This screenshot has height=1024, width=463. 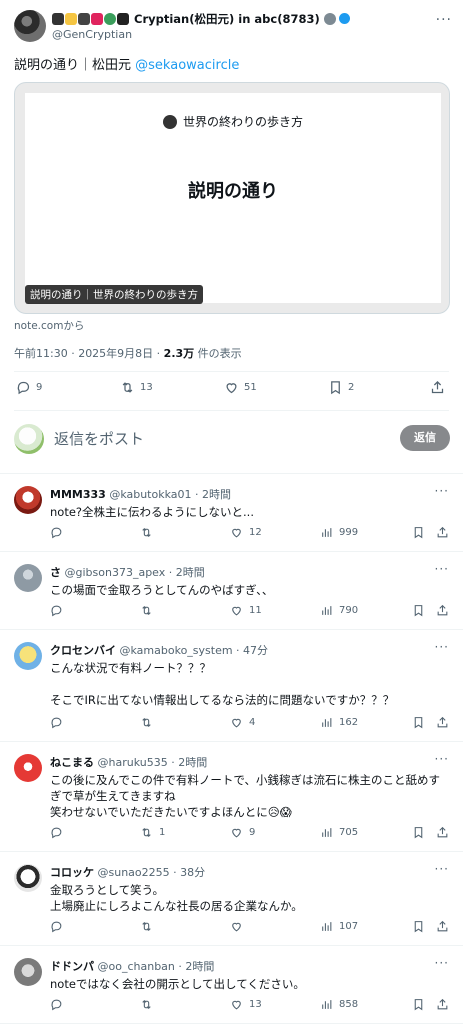 What do you see at coordinates (156, 966) in the screenshot?
I see `reply-meta: @oo_chanban · 2時間` at bounding box center [156, 966].